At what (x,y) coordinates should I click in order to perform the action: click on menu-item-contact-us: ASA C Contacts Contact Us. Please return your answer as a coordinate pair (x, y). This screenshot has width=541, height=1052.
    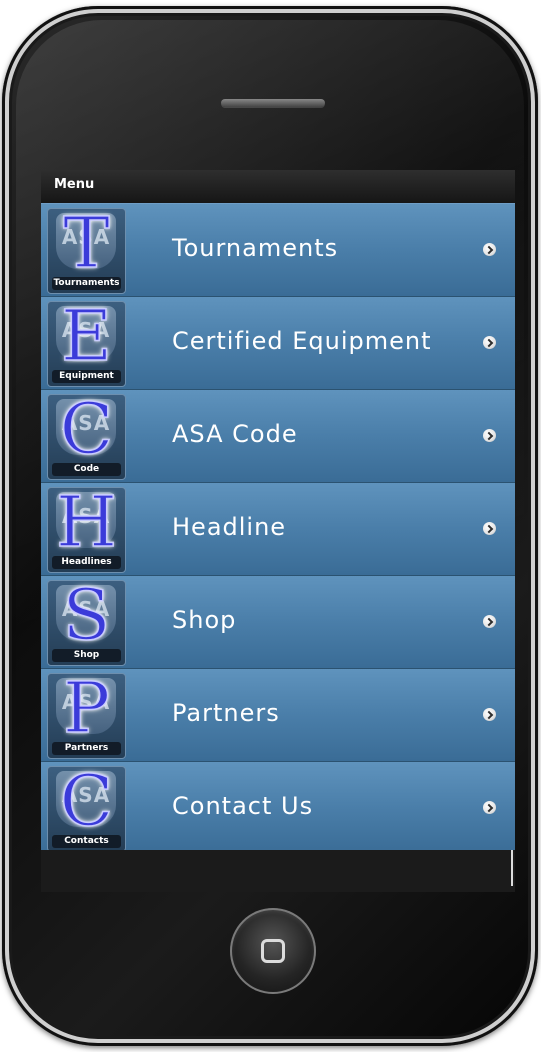
    Looking at the image, I should click on (278, 808).